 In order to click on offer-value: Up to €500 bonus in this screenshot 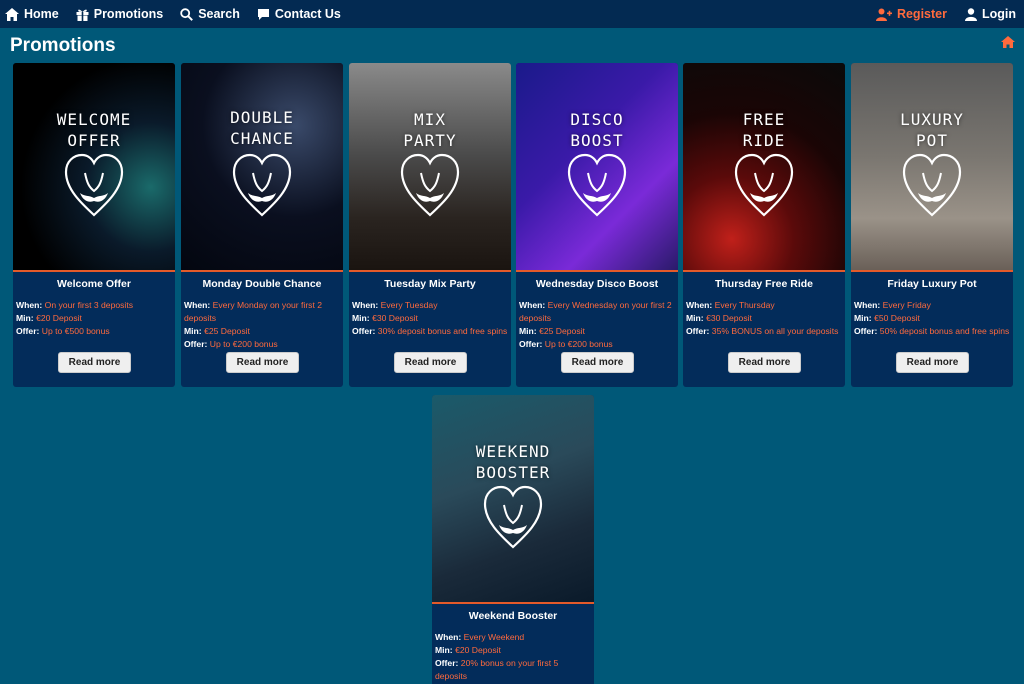, I will do `click(75, 331)`.